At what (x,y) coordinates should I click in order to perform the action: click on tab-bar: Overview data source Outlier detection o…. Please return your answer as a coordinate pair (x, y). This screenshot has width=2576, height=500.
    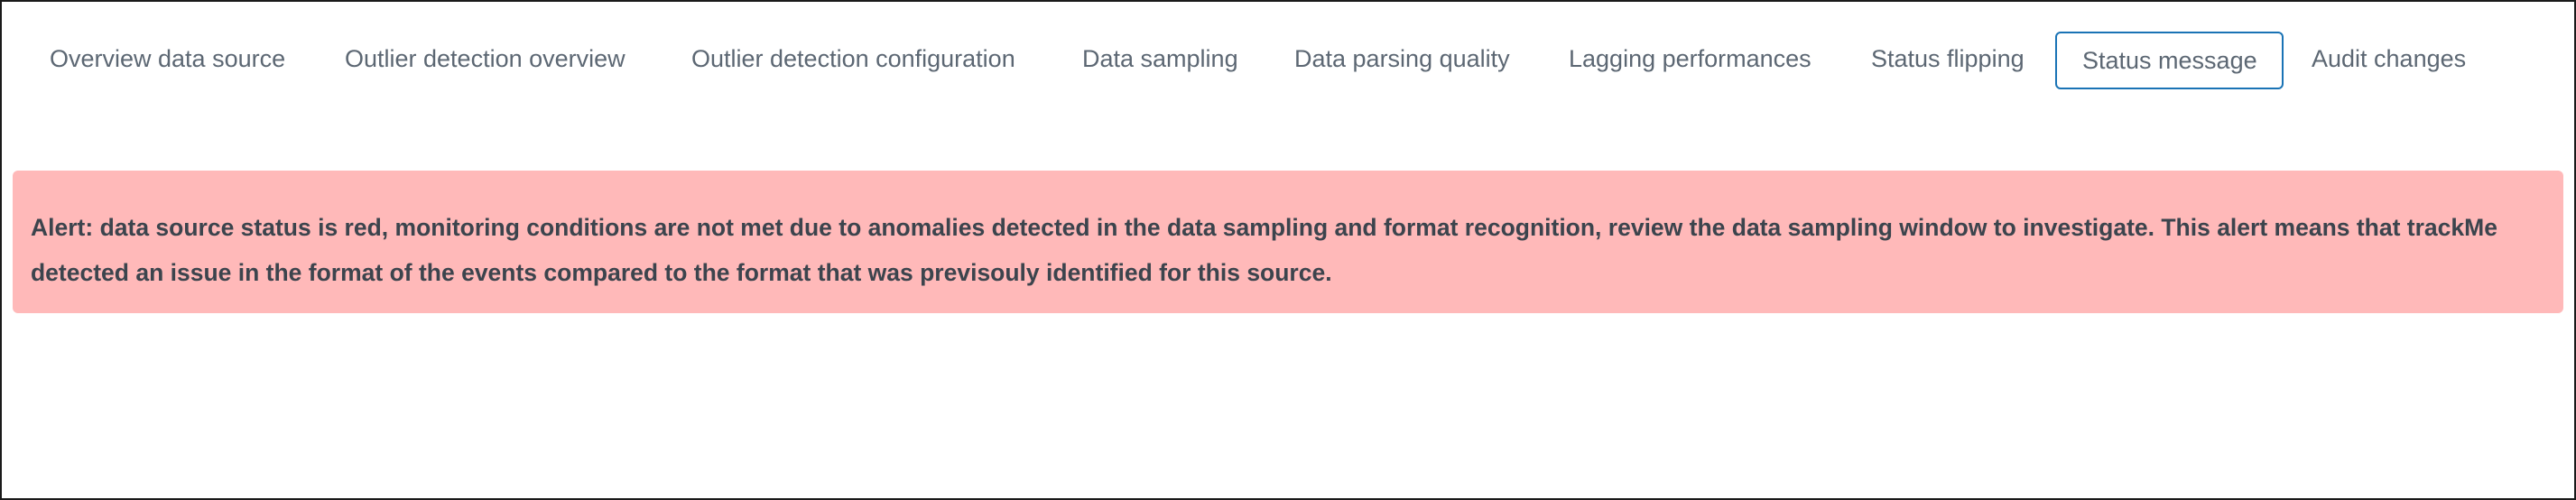
    Looking at the image, I should click on (1288, 60).